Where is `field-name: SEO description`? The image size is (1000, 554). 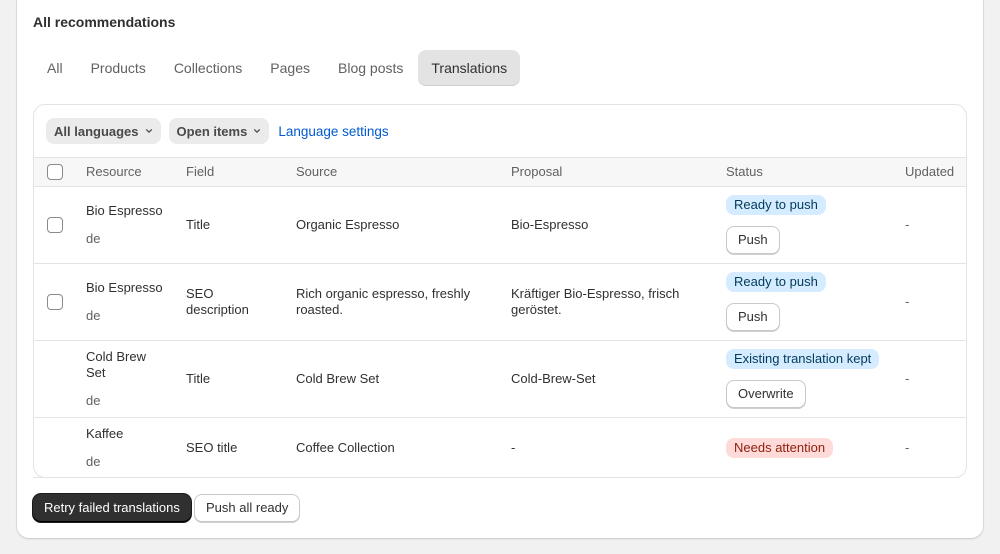
field-name: SEO description is located at coordinates (217, 301).